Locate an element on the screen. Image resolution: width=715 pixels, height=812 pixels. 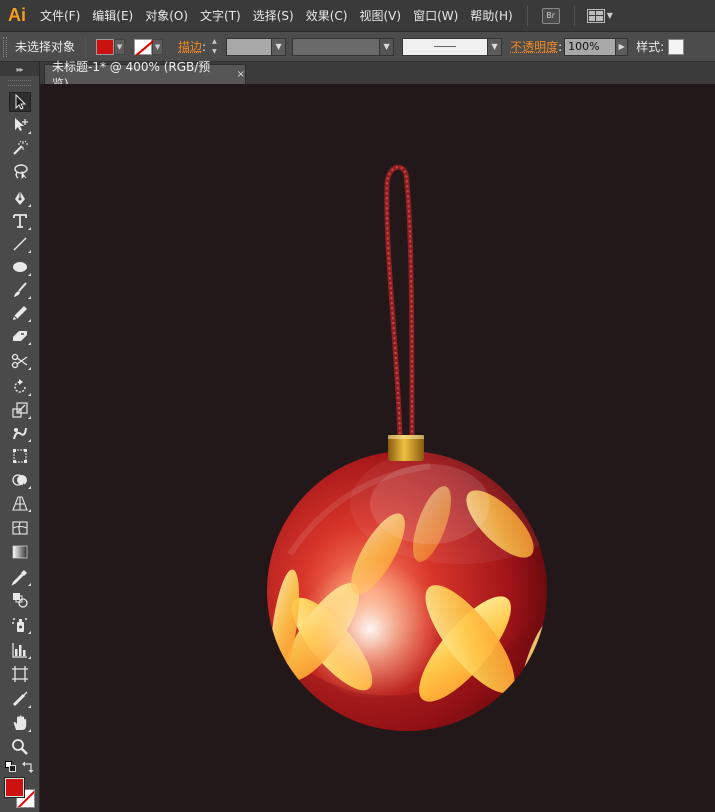
eyedropper-tool-icon is located at coordinates (20, 577).